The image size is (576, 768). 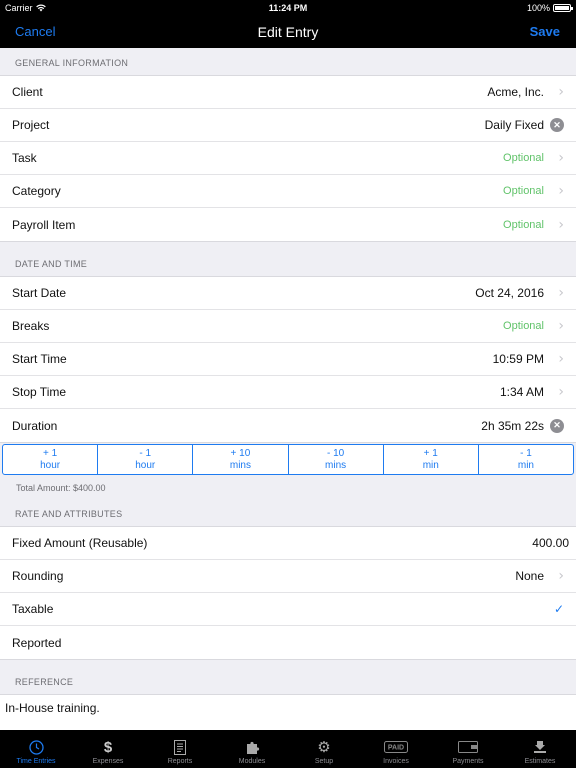 What do you see at coordinates (31, 326) in the screenshot?
I see `breaks-label: Breaks` at bounding box center [31, 326].